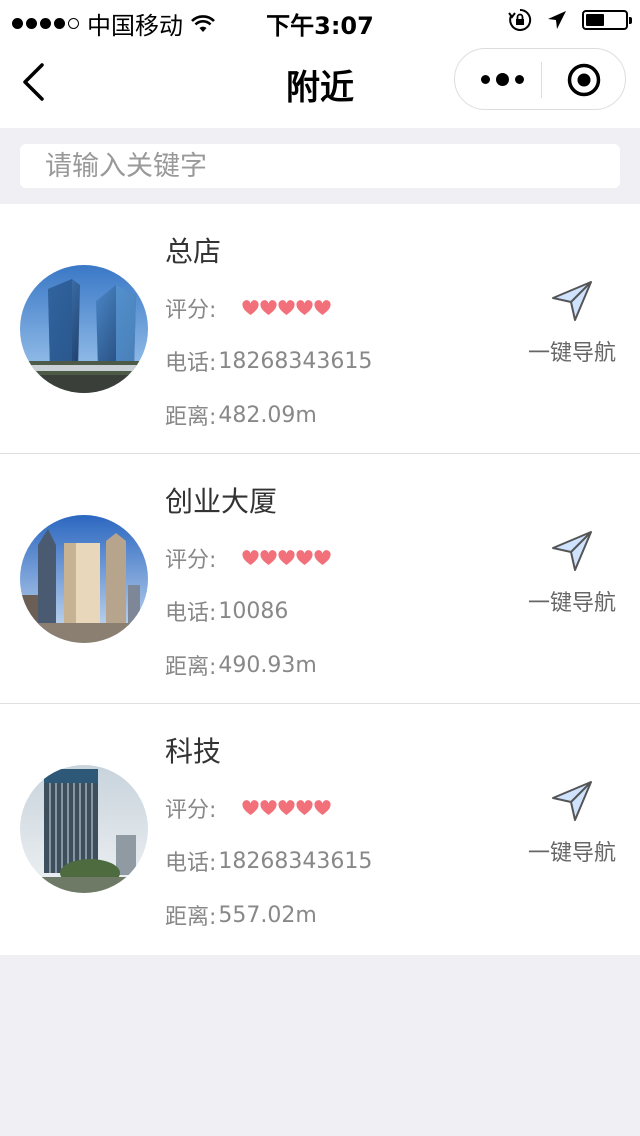 This screenshot has height=1136, width=640. What do you see at coordinates (520, 19) in the screenshot?
I see `orientation-lock-icon` at bounding box center [520, 19].